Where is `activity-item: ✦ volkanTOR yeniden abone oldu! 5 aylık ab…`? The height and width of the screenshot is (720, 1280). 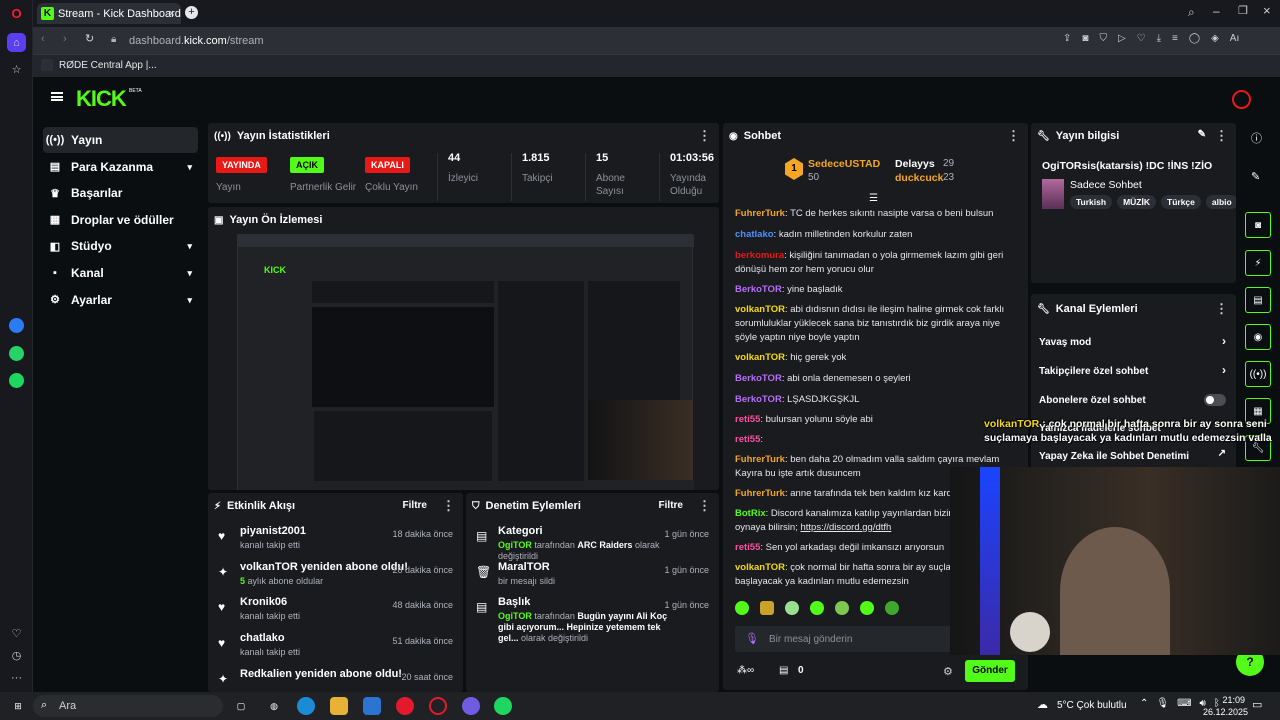
activity-item: ✦ volkanTOR yeniden abone oldu! 5 aylık ab… is located at coordinates (335, 579).